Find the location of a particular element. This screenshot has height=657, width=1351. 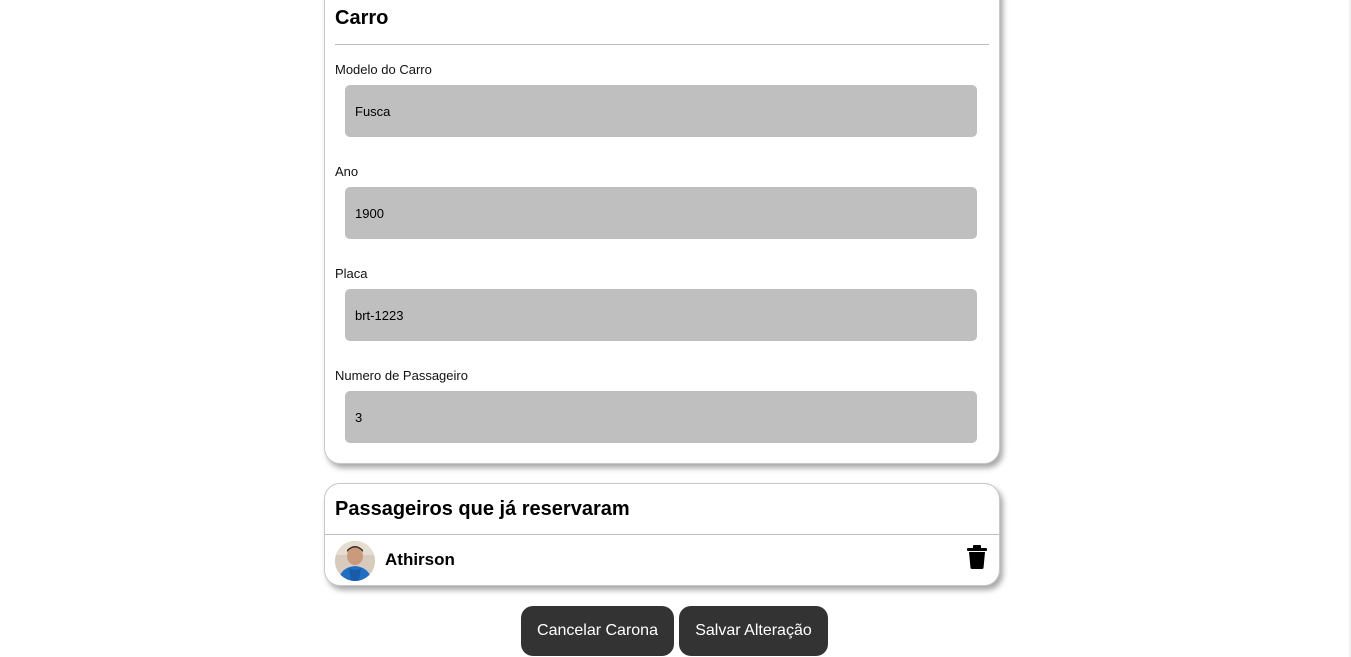

user-photo-icon is located at coordinates (355, 561).